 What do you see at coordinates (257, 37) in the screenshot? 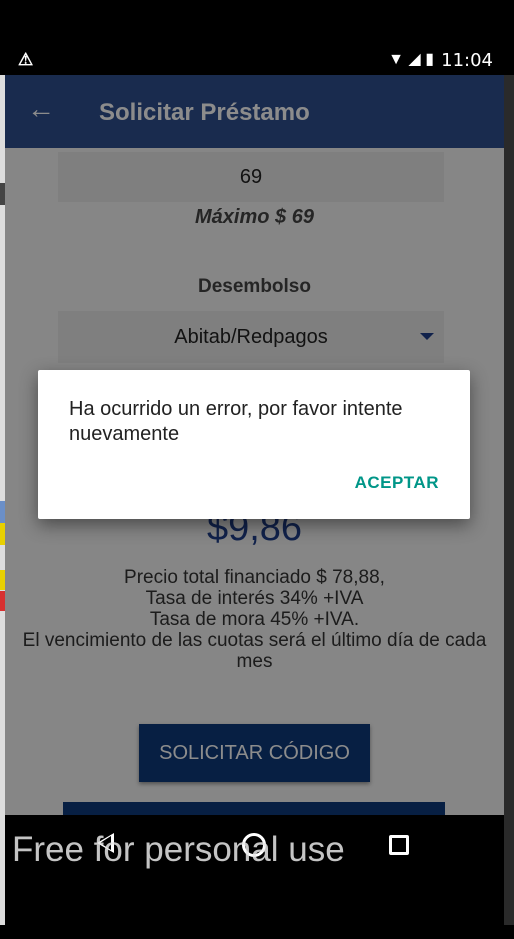
I see `status-bar: ⚠ ▼ ◢ ▮ 11:04` at bounding box center [257, 37].